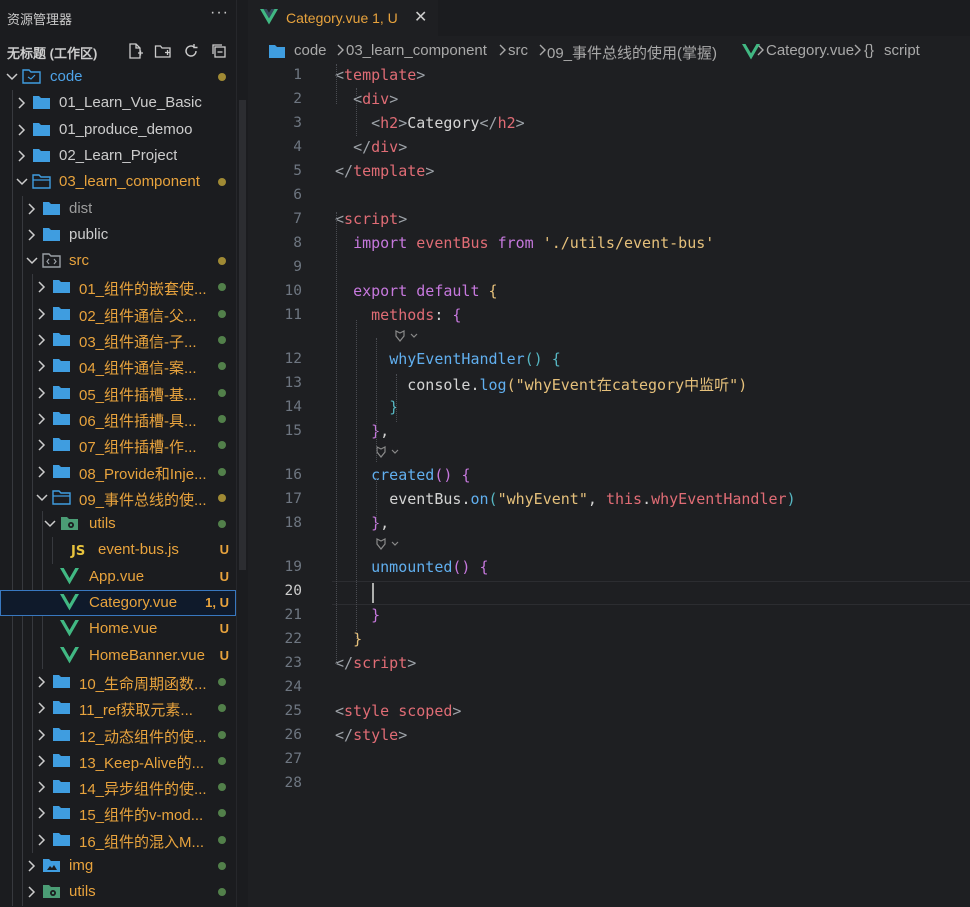 The image size is (970, 907). Describe the element at coordinates (118, 550) in the screenshot. I see `tree-item: JS event-bus.js U` at that location.